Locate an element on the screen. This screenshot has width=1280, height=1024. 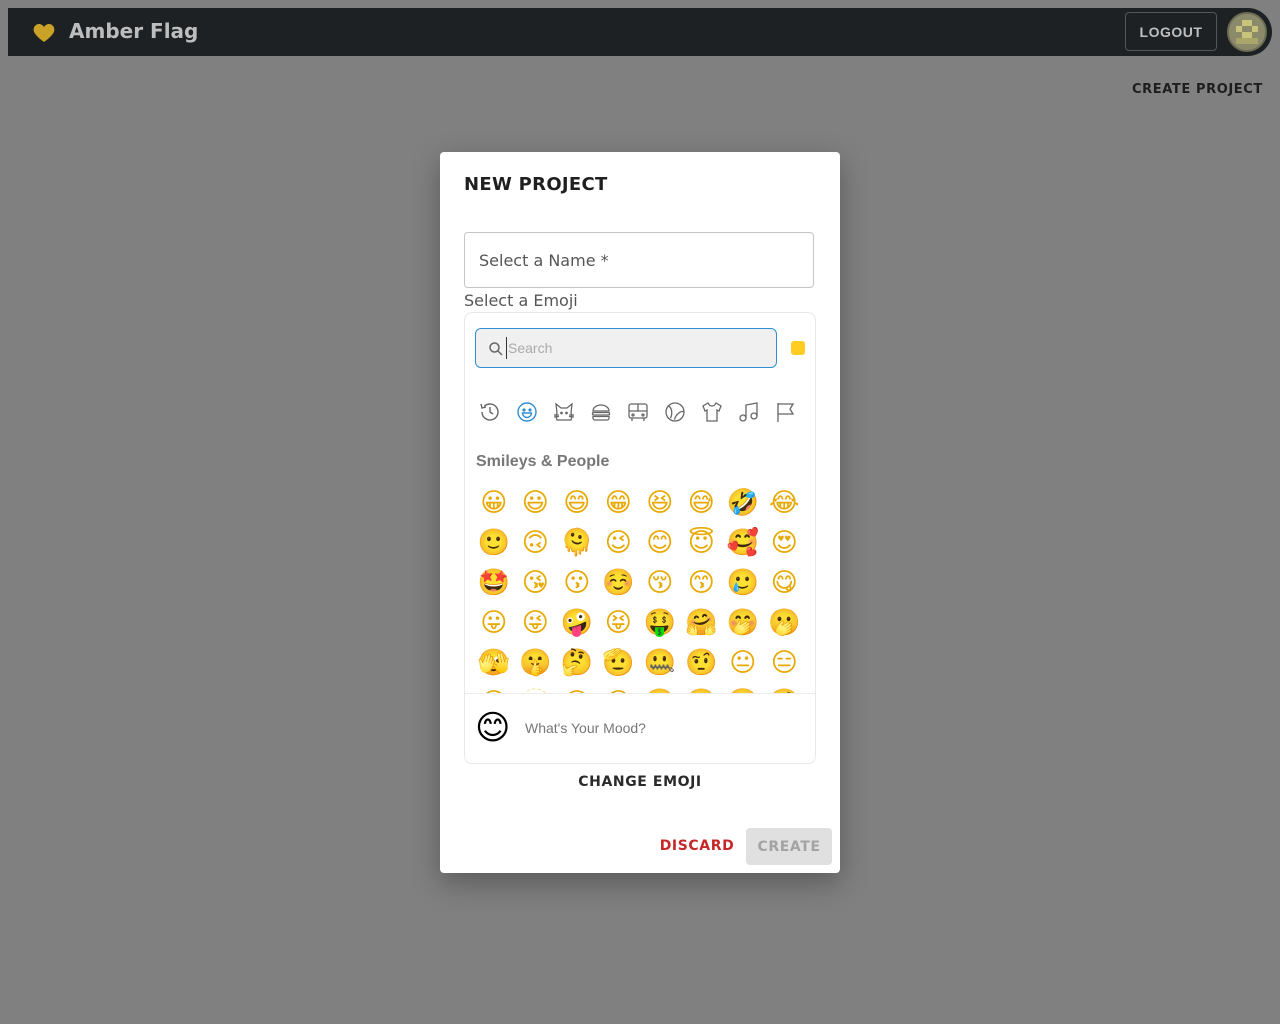
burger-icon is located at coordinates (601, 412).